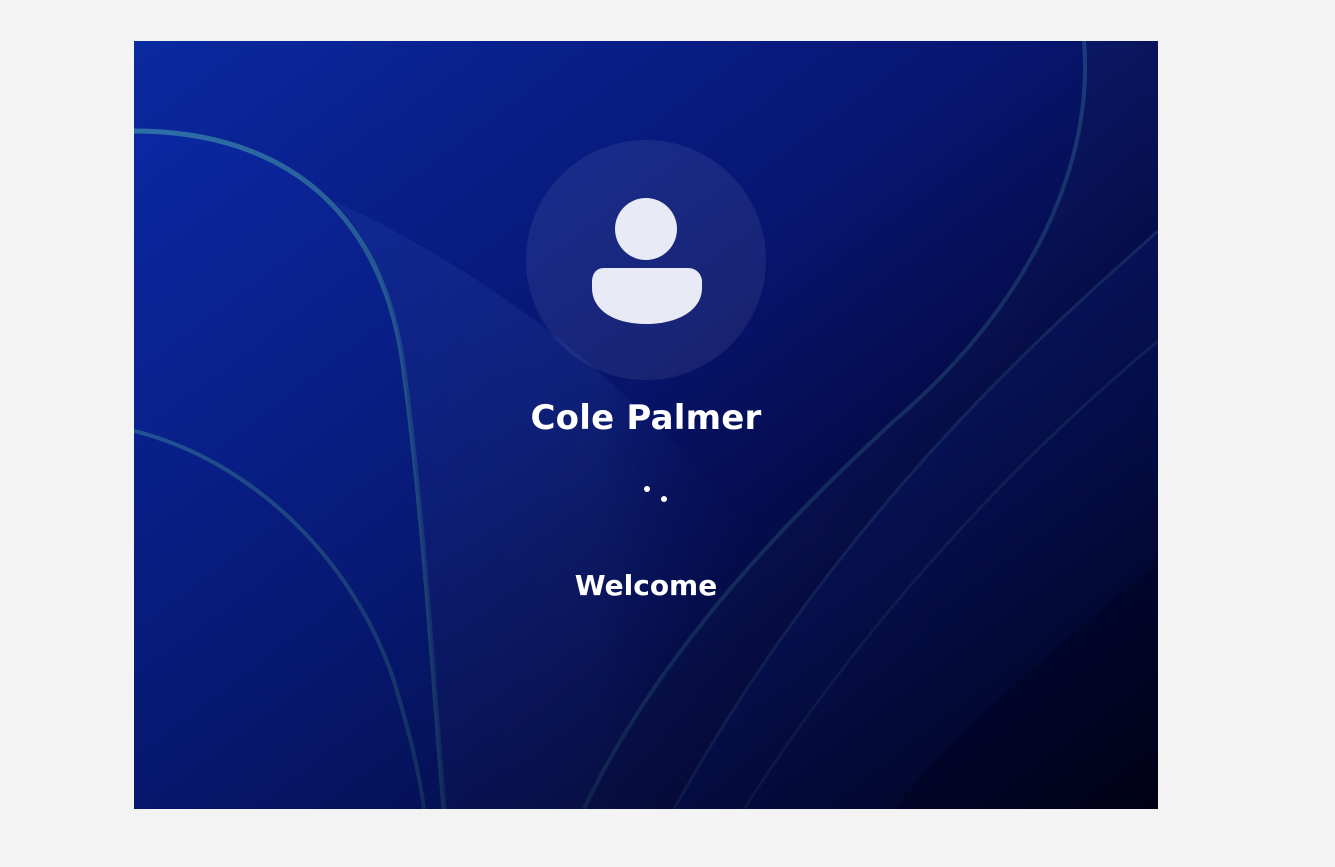  Describe the element at coordinates (650, 493) in the screenshot. I see `loading-spinner-icon` at that location.